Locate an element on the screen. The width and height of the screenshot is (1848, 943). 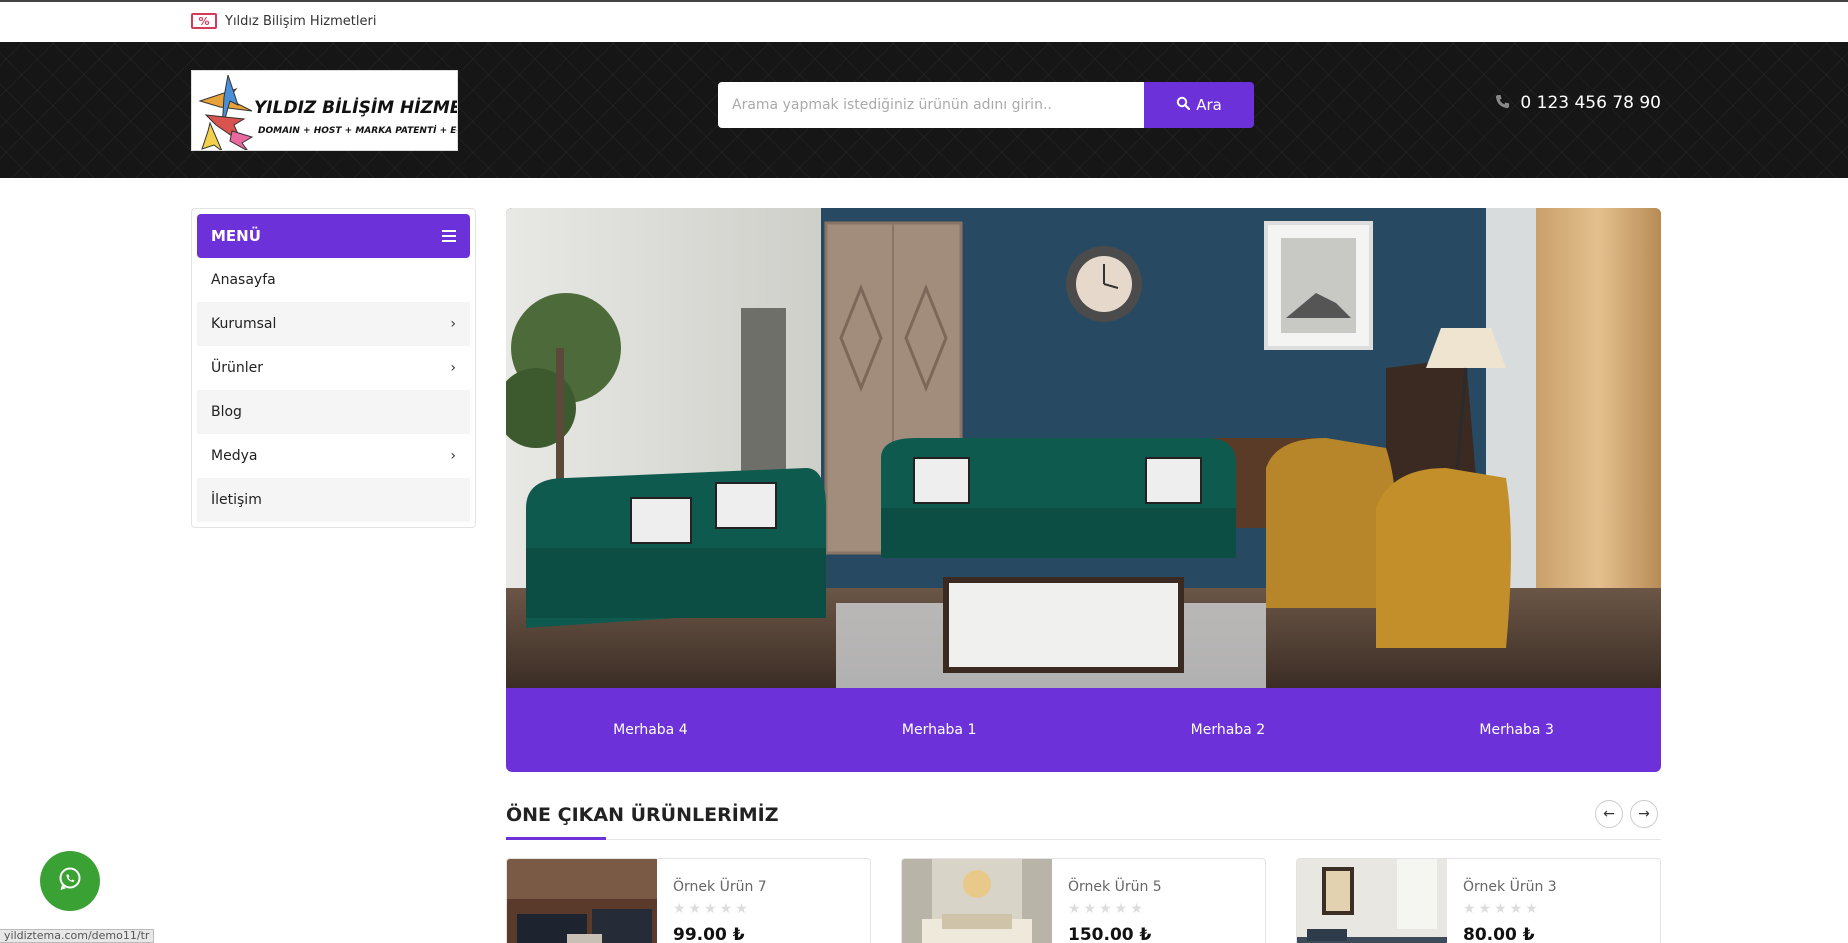
whatsapp-icon is located at coordinates (70, 881).